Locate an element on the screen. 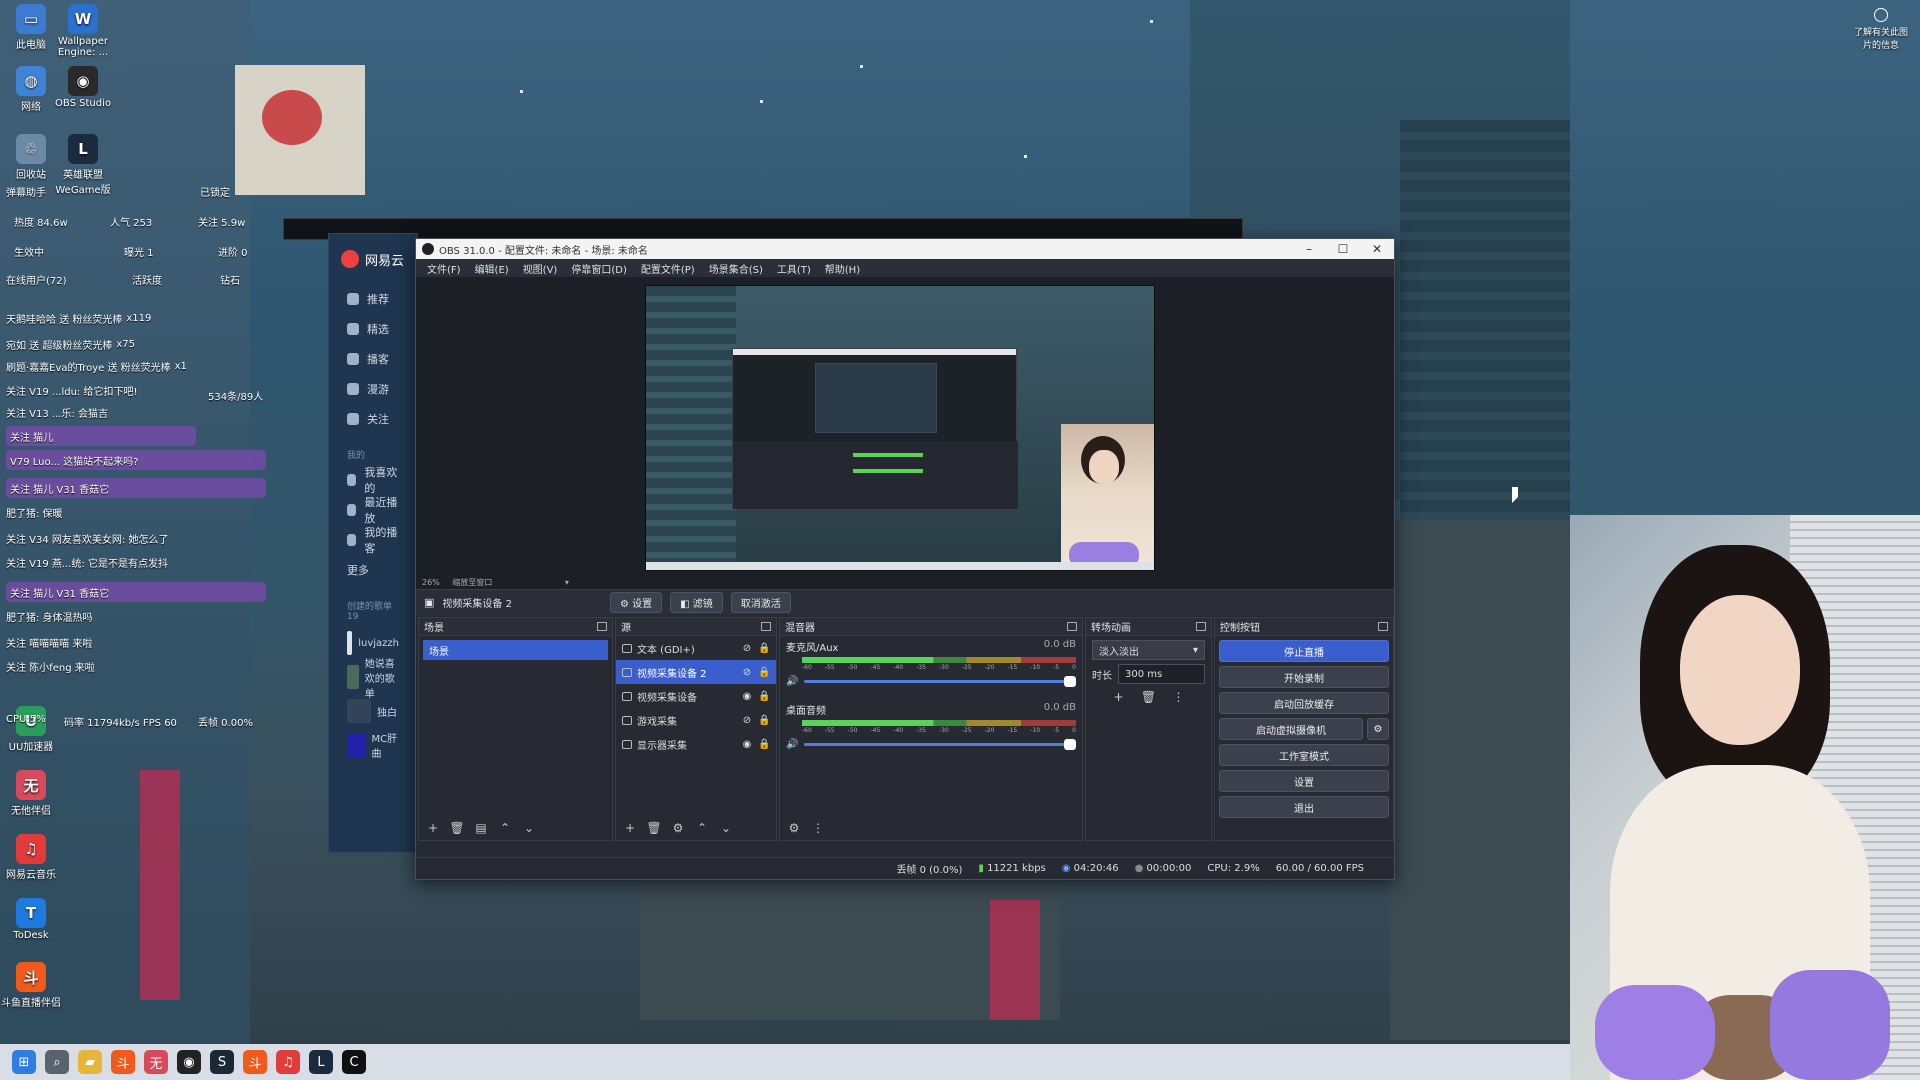 The width and height of the screenshot is (1920, 1080). menu-help: 帮助(H) is located at coordinates (842, 268).